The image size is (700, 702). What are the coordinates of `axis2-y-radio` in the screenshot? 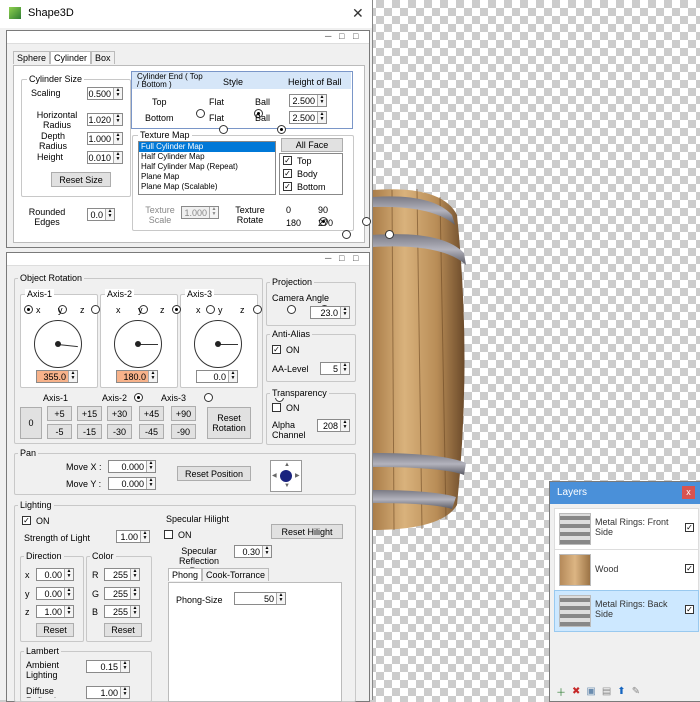 It's located at (177, 309).